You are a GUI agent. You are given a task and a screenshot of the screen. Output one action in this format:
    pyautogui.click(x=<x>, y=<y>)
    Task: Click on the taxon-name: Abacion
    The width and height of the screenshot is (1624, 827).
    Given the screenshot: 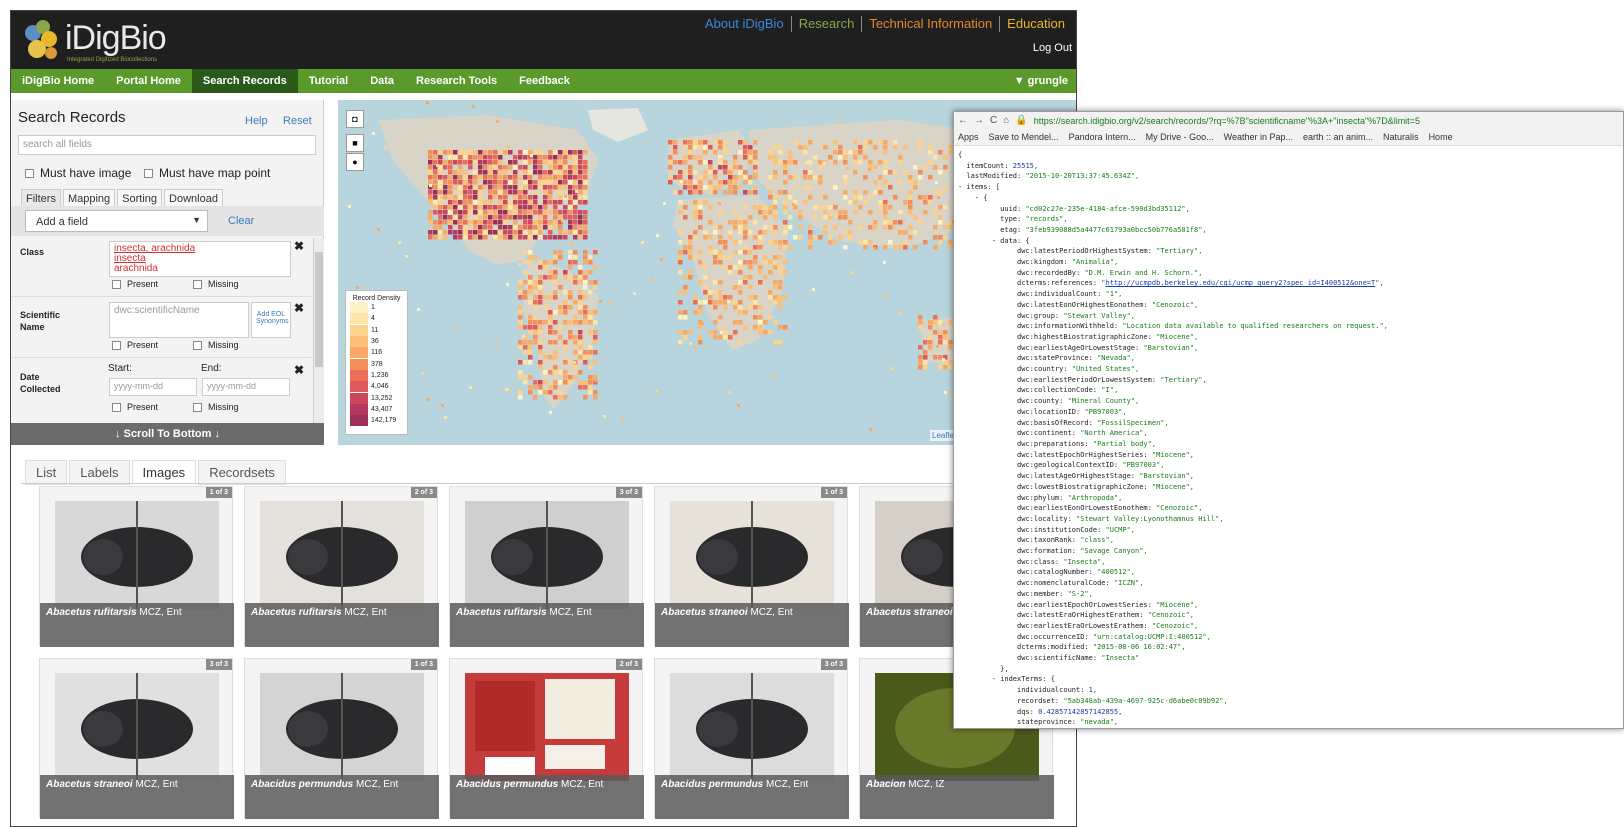 What is the action you would take?
    pyautogui.click(x=885, y=784)
    